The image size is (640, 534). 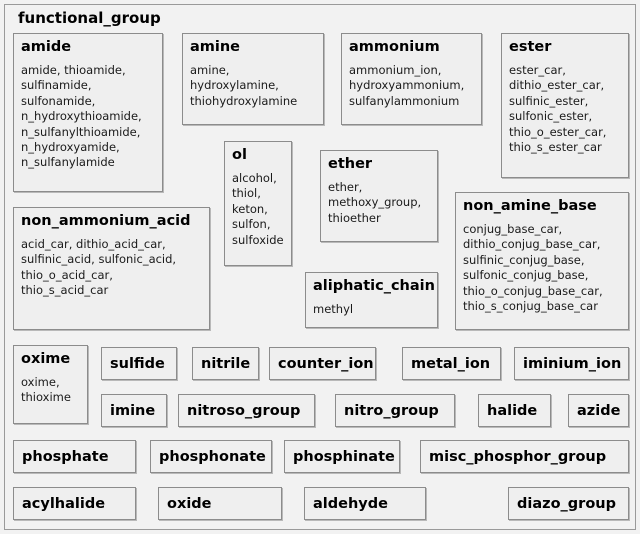 What do you see at coordinates (215, 47) in the screenshot?
I see `group-title: amine` at bounding box center [215, 47].